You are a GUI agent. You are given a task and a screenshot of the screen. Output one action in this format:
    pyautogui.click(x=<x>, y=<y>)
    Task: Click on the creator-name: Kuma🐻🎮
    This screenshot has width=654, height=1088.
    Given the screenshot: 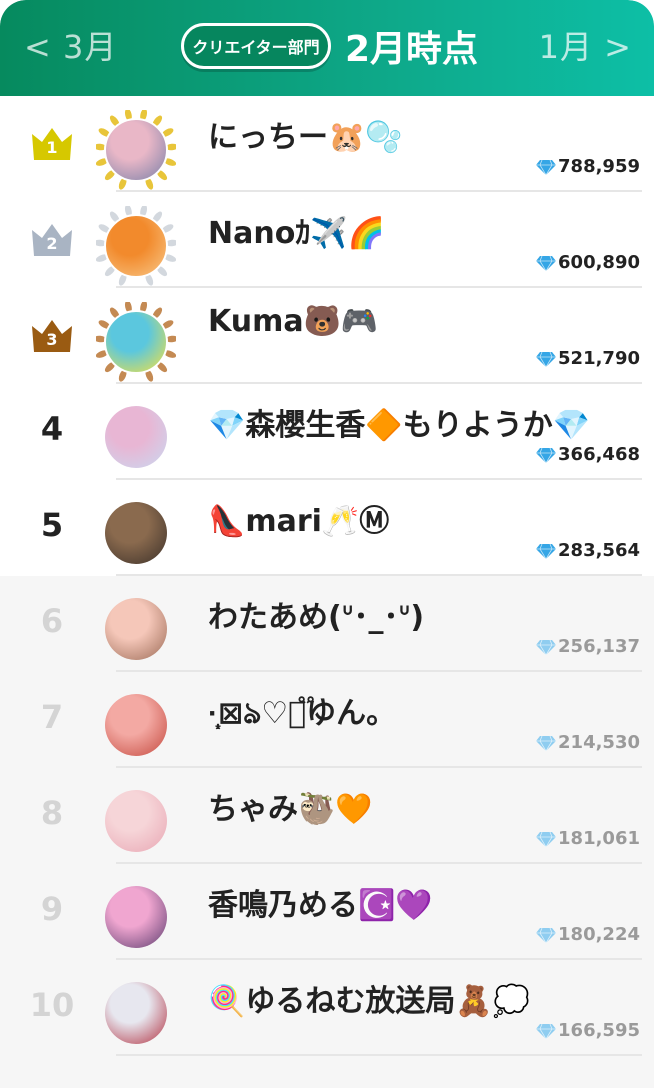 What is the action you would take?
    pyautogui.click(x=293, y=321)
    